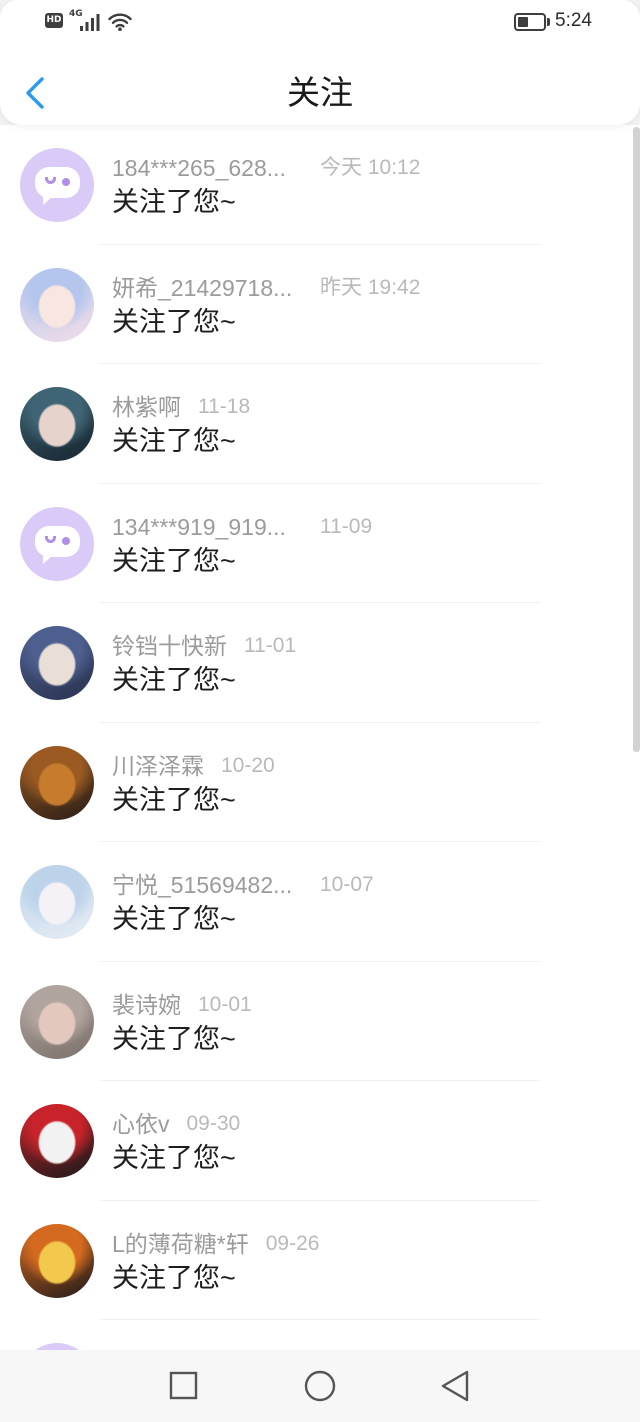 This screenshot has height=1422, width=640. What do you see at coordinates (320, 1335) in the screenshot?
I see `list-item-partial` at bounding box center [320, 1335].